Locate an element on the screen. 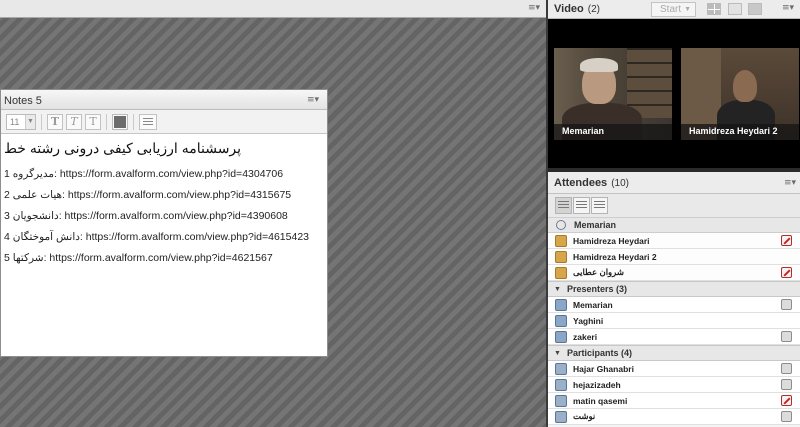 This screenshot has width=800, height=427. single-layout-icon is located at coordinates (735, 9).